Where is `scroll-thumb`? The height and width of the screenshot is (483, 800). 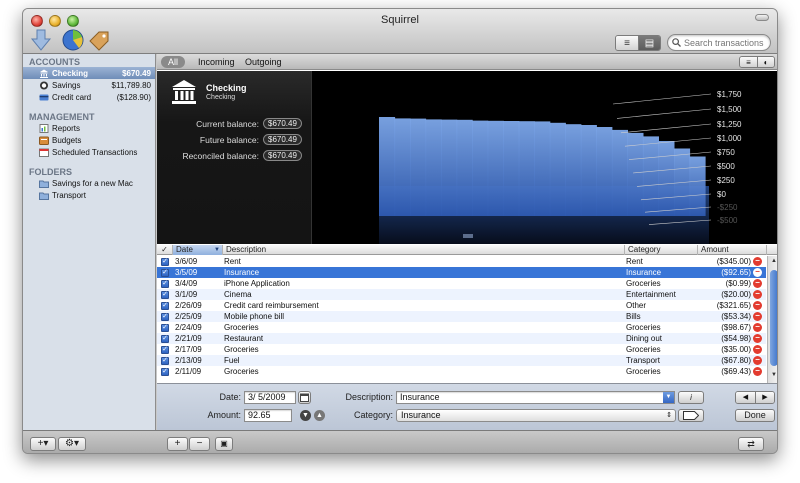
scroll-thumb is located at coordinates (773, 318).